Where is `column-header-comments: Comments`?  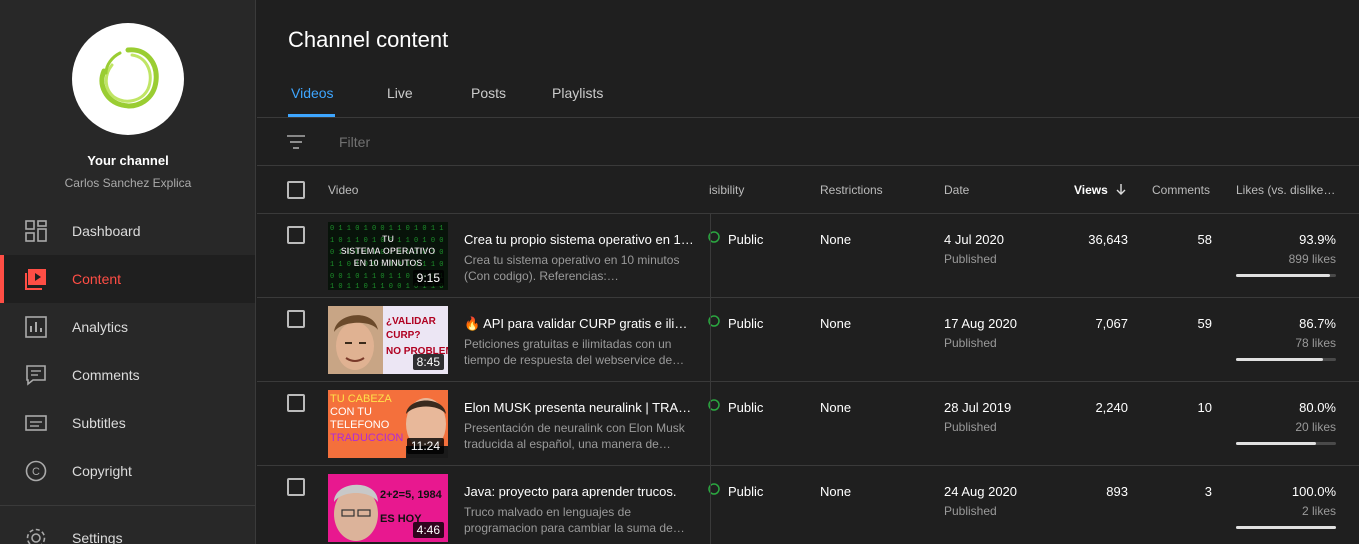 column-header-comments: Comments is located at coordinates (1181, 190).